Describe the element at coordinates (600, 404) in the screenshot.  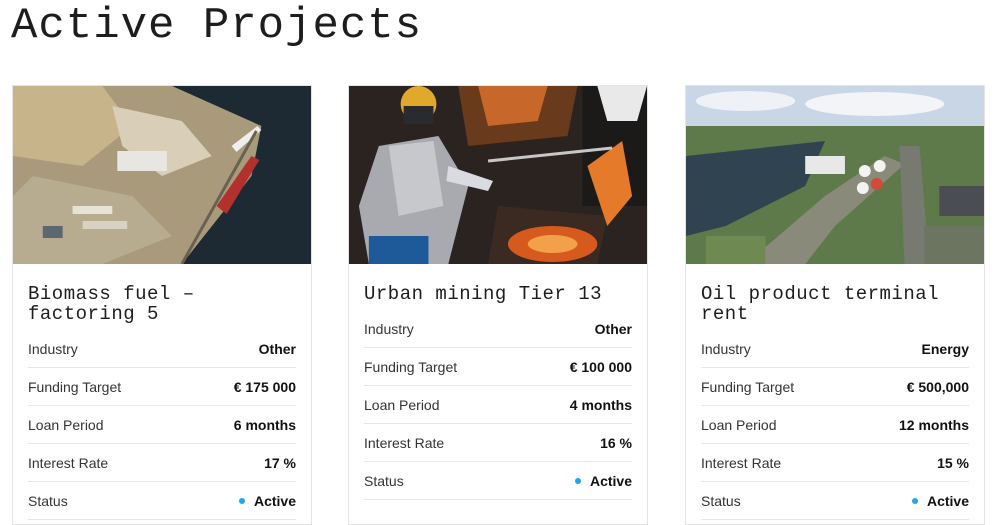
I see `loan-period-value: 4 months` at that location.